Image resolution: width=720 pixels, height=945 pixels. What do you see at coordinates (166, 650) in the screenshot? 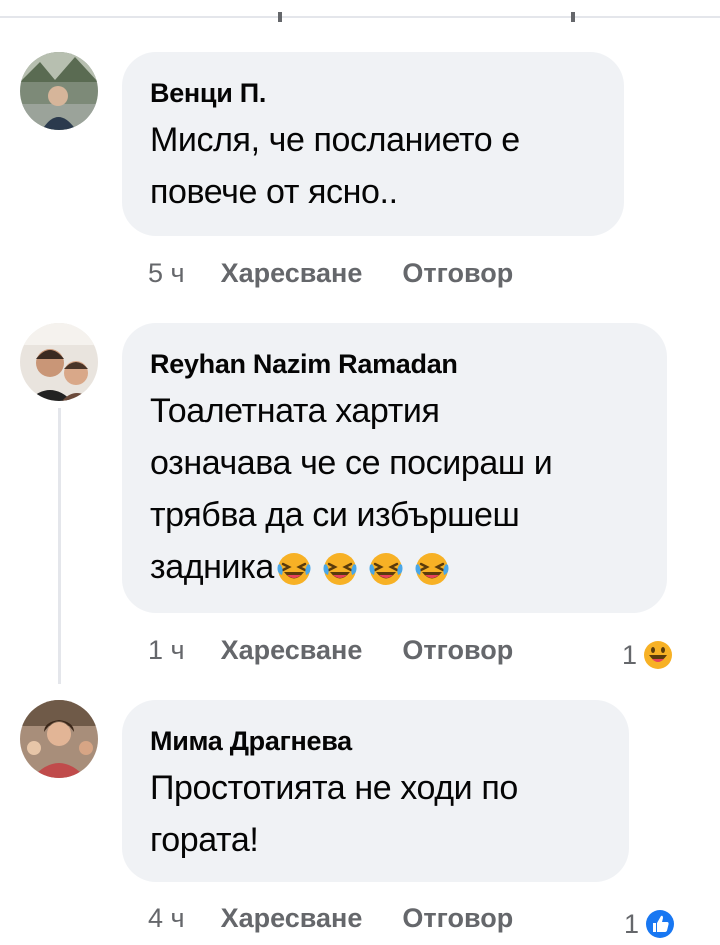
I see `comment-time: 1 ч` at bounding box center [166, 650].